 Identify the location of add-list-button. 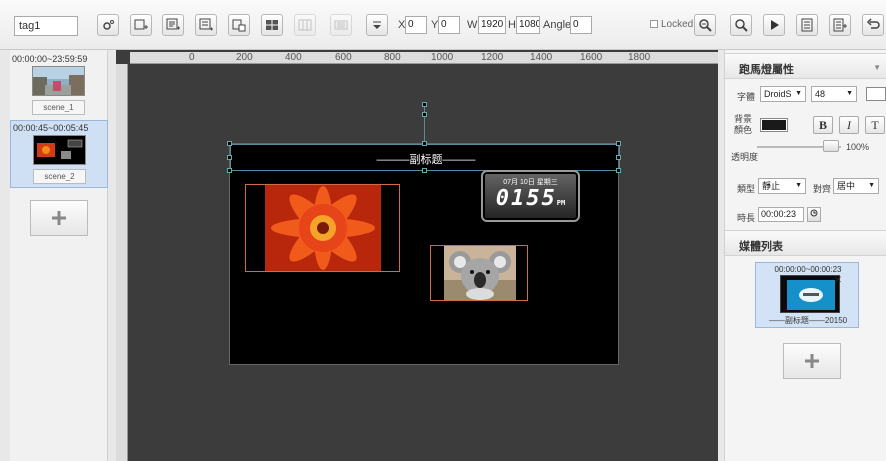
(206, 25).